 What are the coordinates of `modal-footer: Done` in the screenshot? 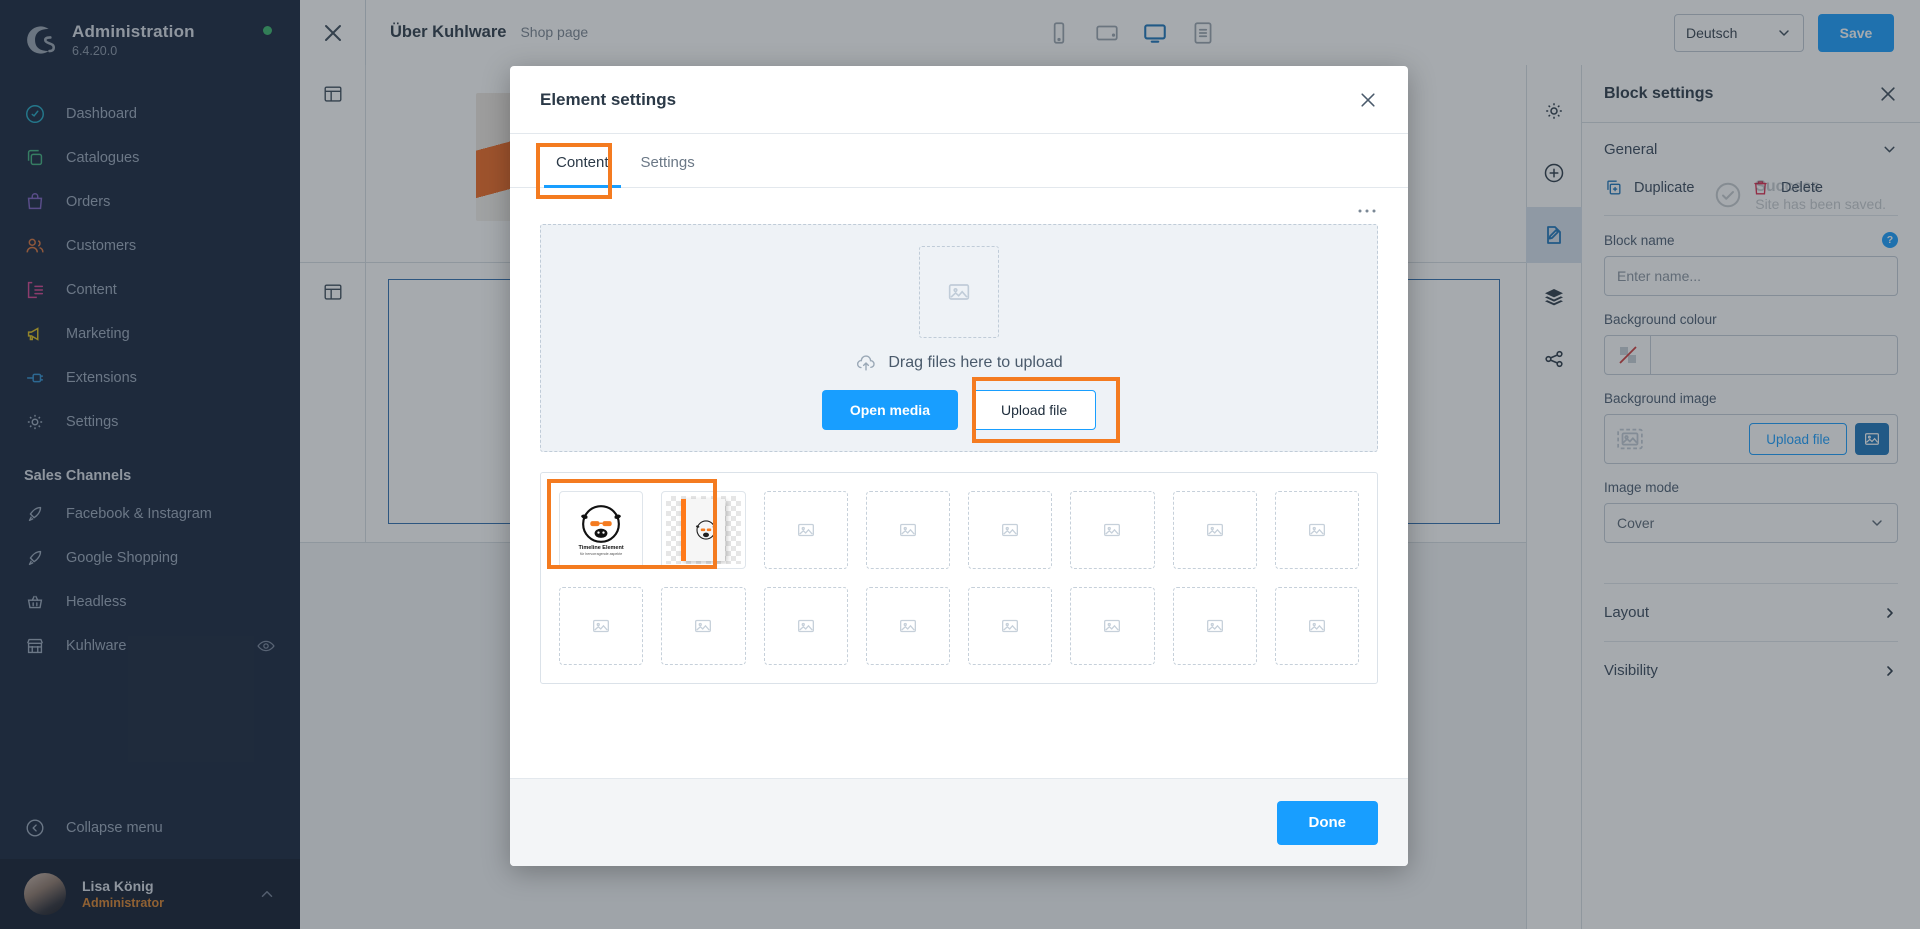 It's located at (959, 822).